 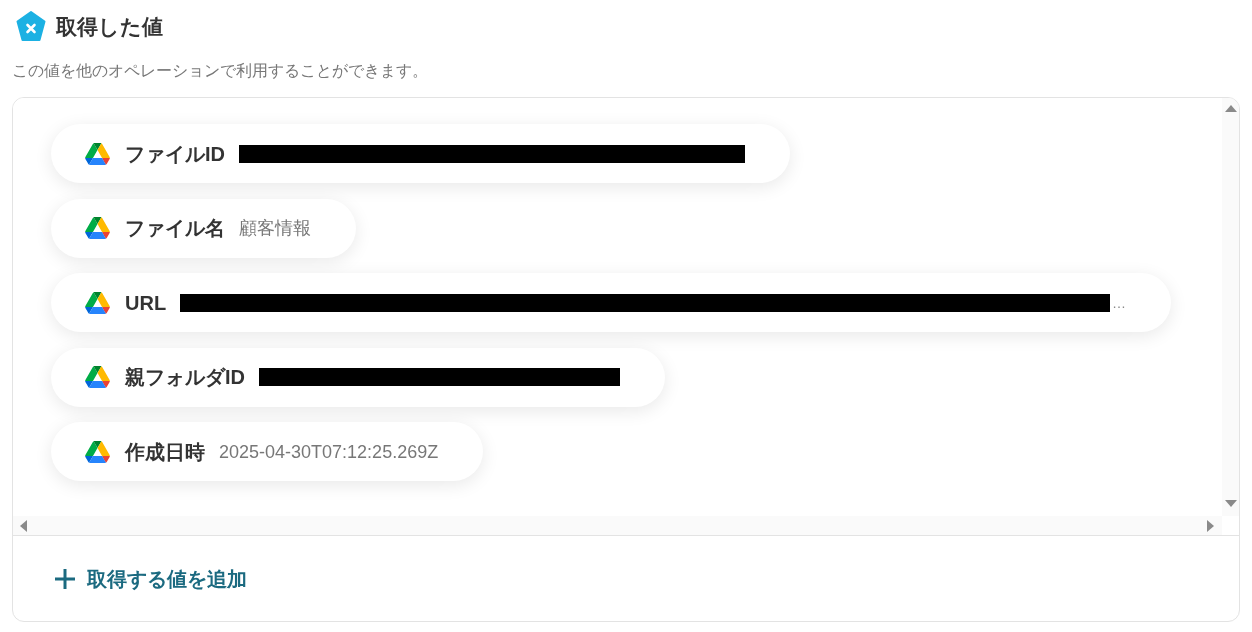 What do you see at coordinates (1210, 525) in the screenshot?
I see `triangle-right-icon` at bounding box center [1210, 525].